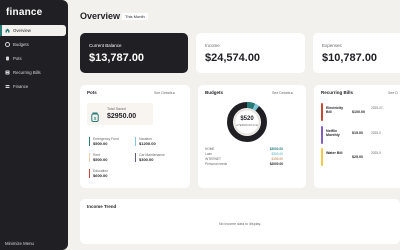 Image resolution: width=400 pixels, height=250 pixels. I want to click on budget-limit-label: of $3000.00 limit, so click(246, 125).